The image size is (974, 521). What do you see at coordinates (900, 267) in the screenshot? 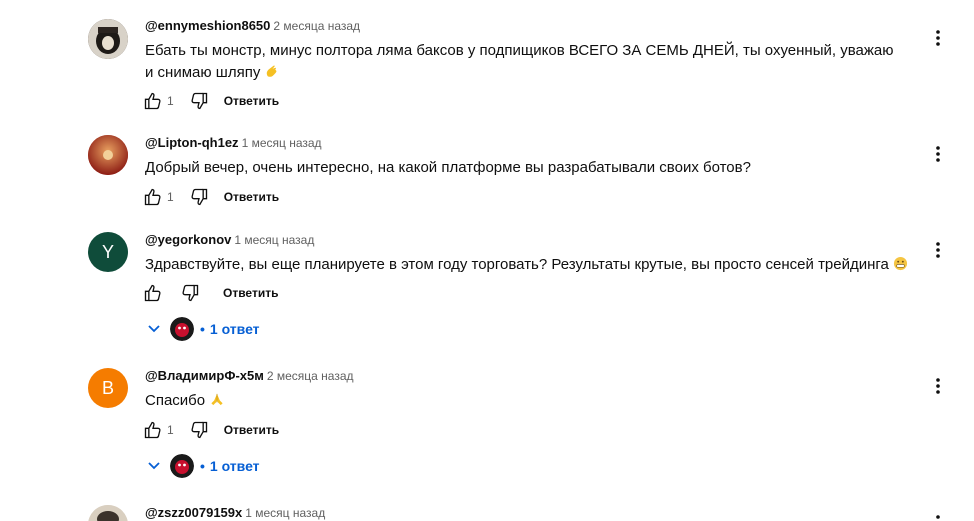
I see `grin-icon` at bounding box center [900, 267].